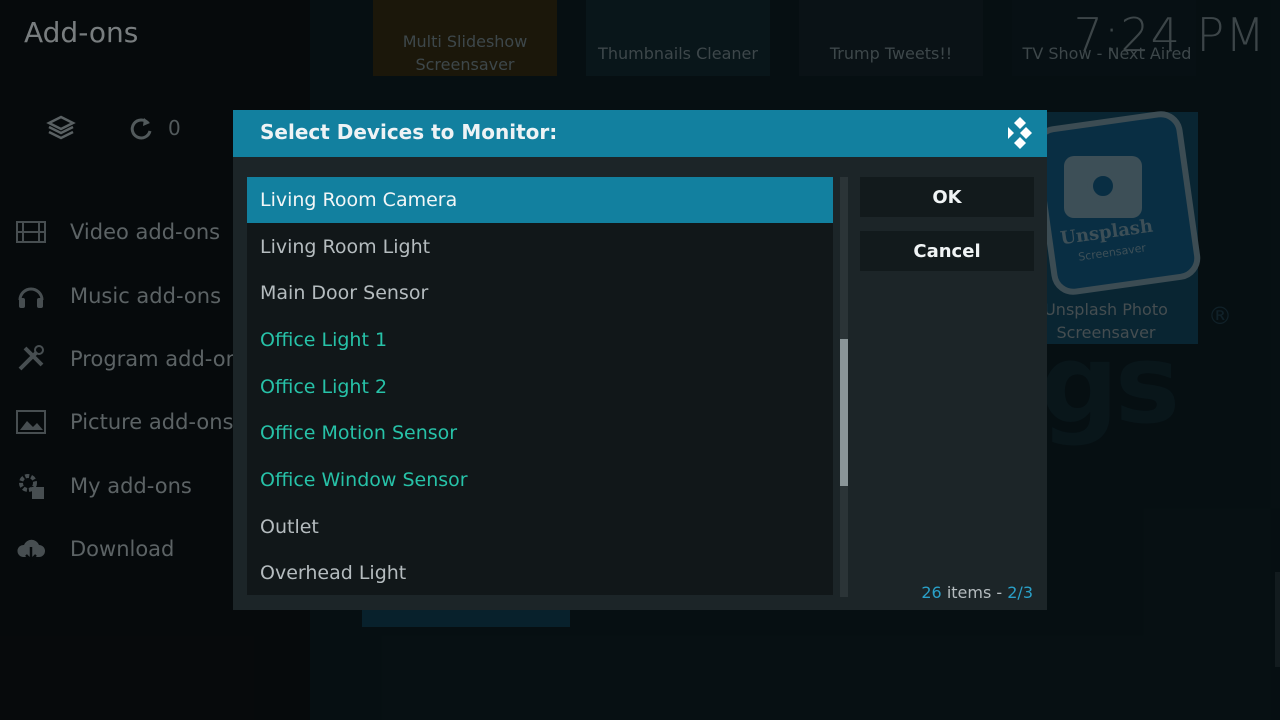 The height and width of the screenshot is (720, 1280). What do you see at coordinates (540, 433) in the screenshot?
I see `list-item: Office Motion Sensor` at bounding box center [540, 433].